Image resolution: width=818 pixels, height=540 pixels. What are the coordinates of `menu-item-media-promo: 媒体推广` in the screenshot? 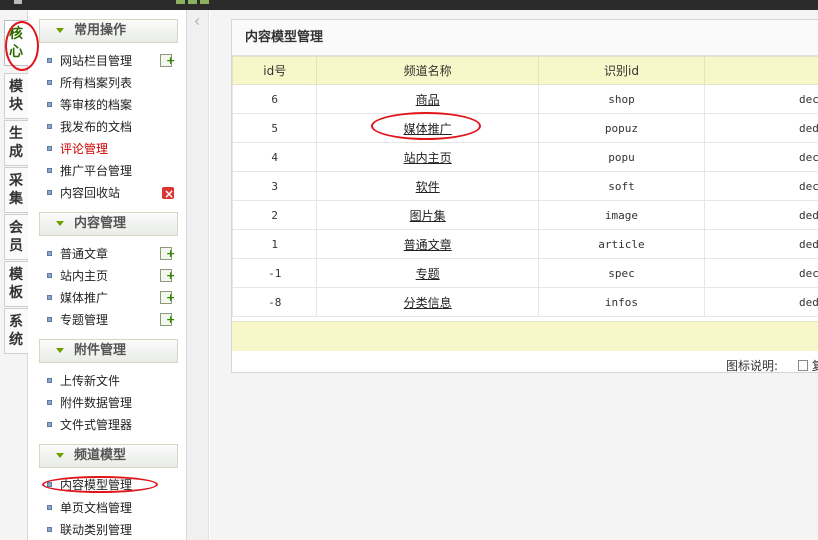 It's located at (110, 298).